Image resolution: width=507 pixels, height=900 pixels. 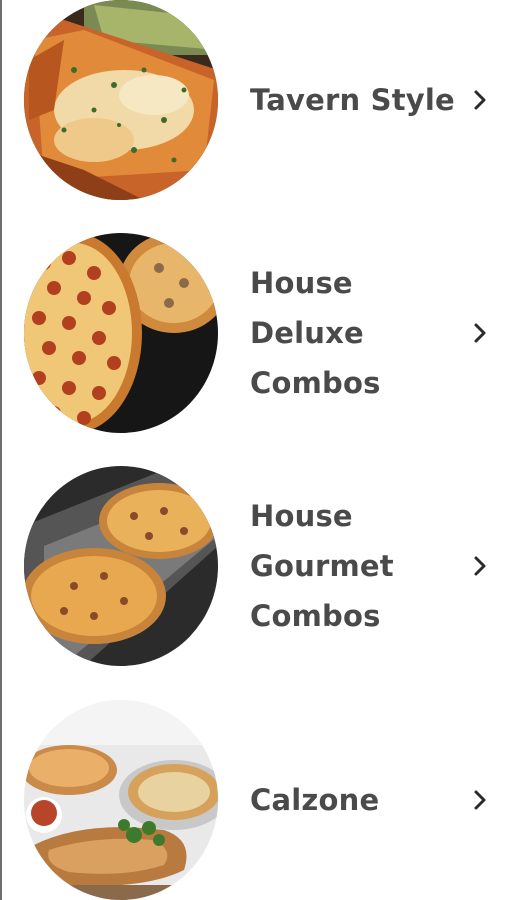 I want to click on gourmet-pizzas-image, so click(x=121, y=566).